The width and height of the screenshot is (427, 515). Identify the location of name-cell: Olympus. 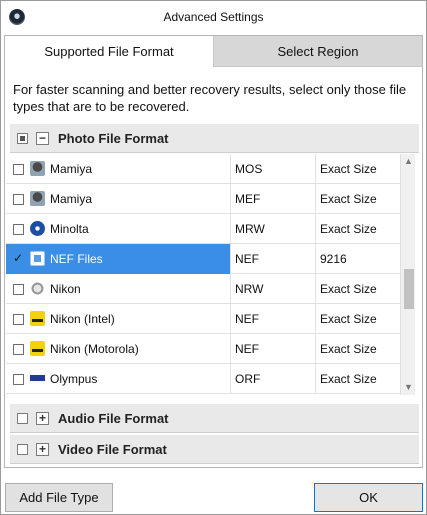
(118, 379).